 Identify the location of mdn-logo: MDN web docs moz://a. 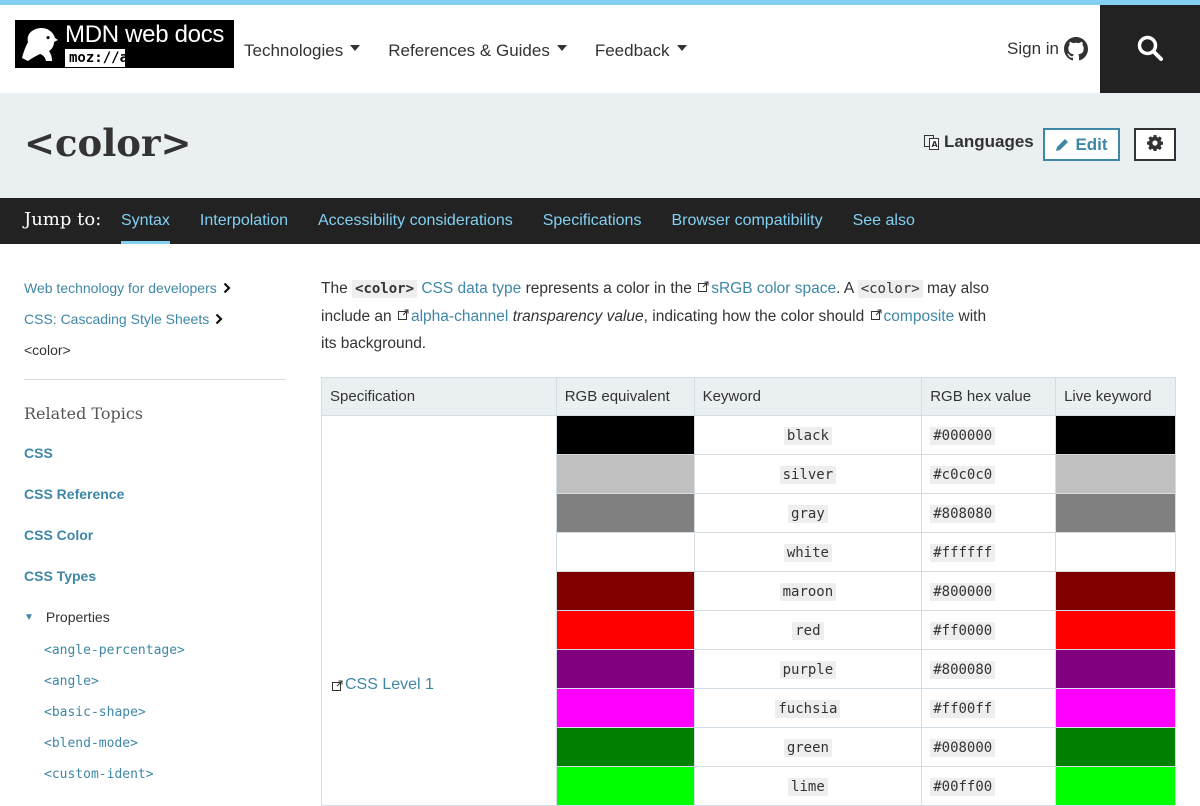
(124, 44).